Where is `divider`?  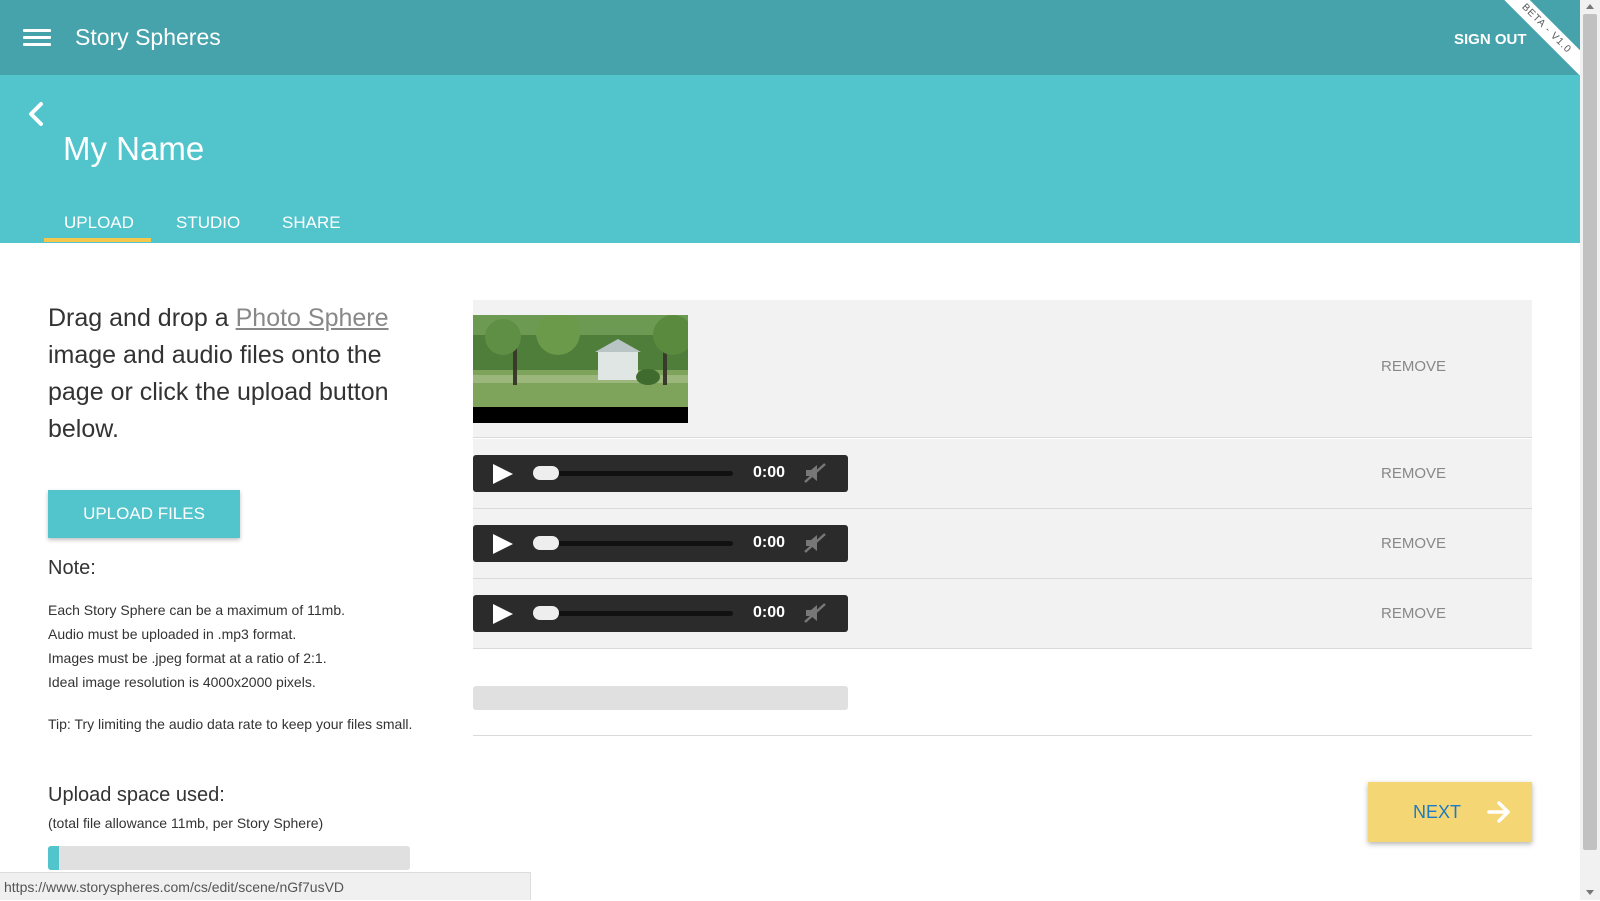
divider is located at coordinates (1002, 735).